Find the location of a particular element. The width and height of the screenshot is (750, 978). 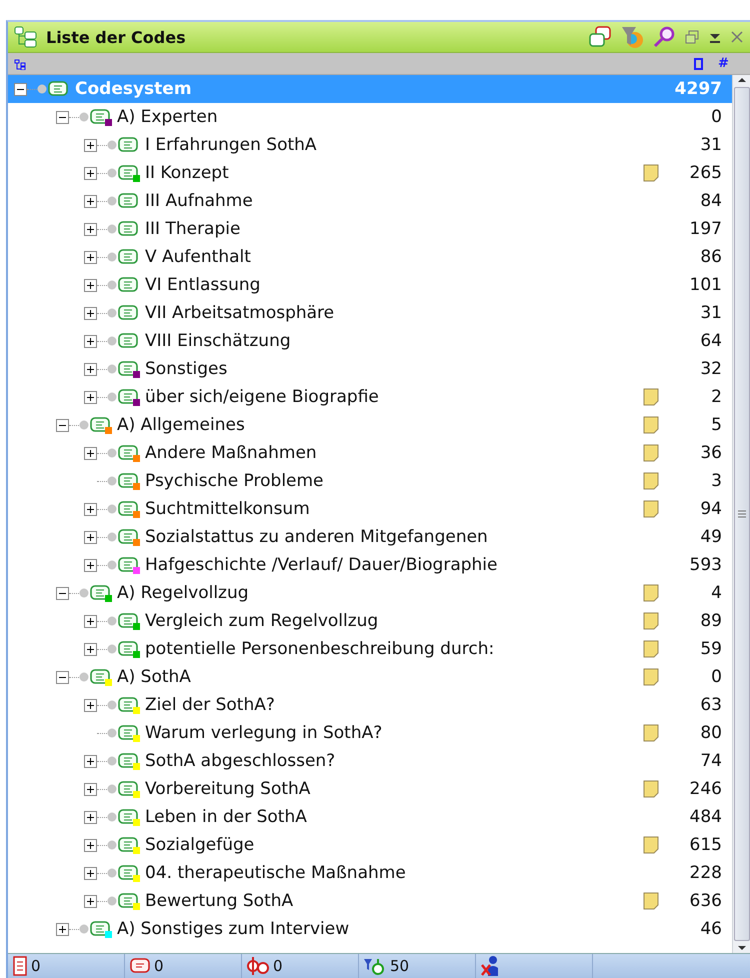

code-count: 0 is located at coordinates (716, 677).